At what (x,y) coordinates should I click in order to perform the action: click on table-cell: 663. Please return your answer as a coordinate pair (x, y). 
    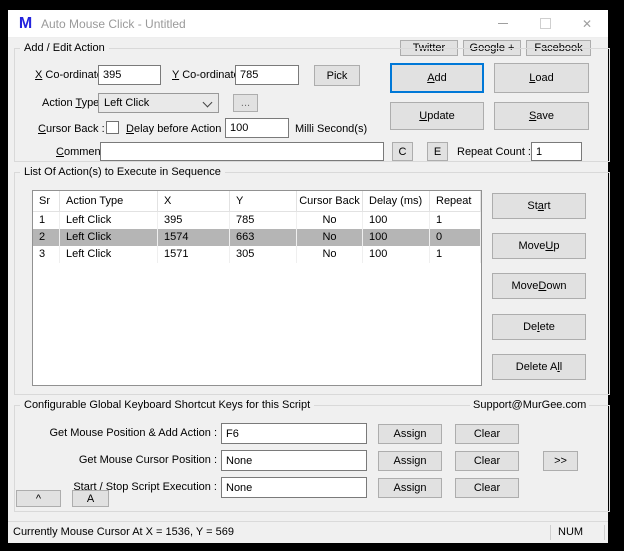
    Looking at the image, I should click on (263, 237).